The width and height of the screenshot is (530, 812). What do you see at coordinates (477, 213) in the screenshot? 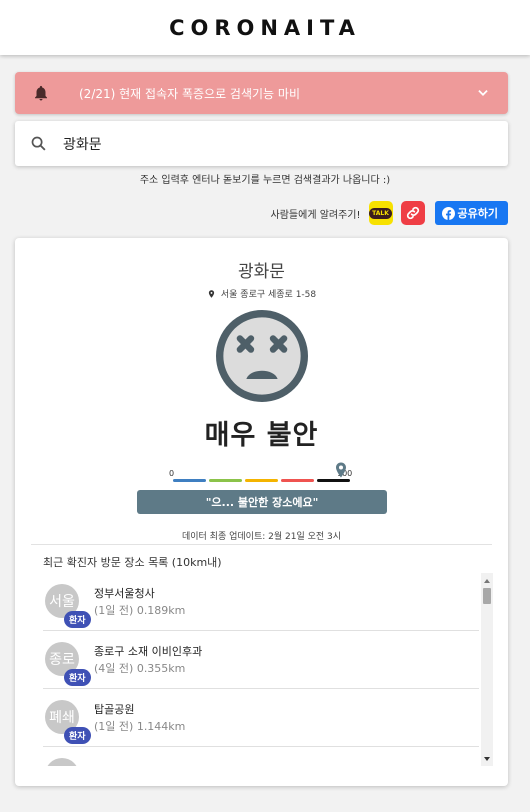
I see `facebook-share-label: 공유하기` at bounding box center [477, 213].